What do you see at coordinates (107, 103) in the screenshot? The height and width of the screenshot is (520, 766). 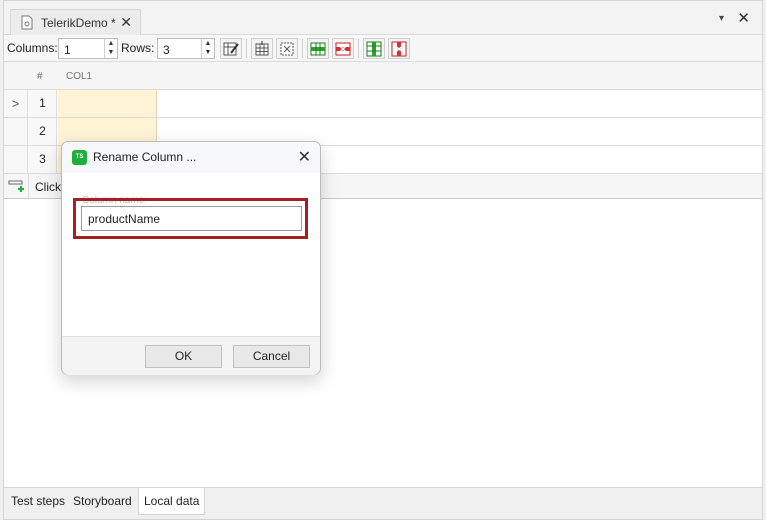 I see `grid-cell` at bounding box center [107, 103].